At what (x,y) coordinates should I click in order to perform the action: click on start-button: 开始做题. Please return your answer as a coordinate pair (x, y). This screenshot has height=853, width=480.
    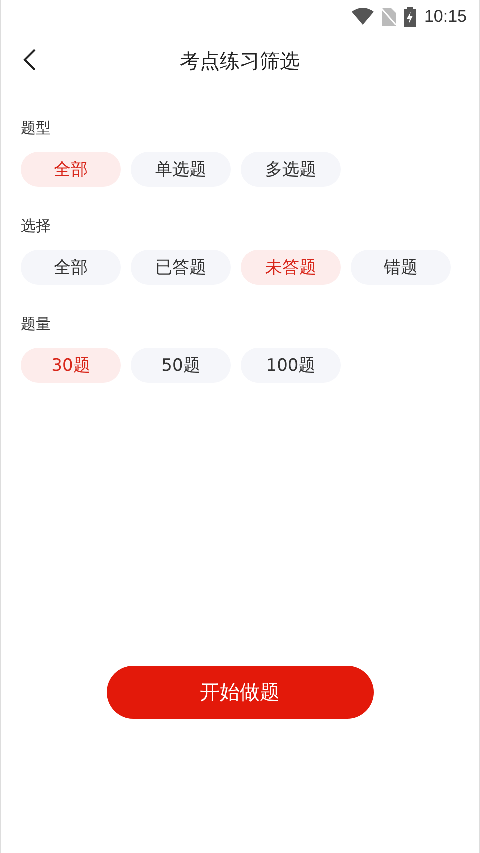
    Looking at the image, I should click on (240, 692).